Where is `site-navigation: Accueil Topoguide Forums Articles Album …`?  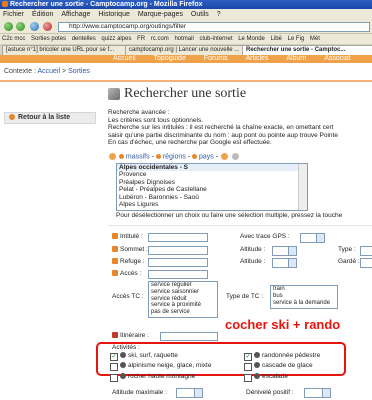 site-navigation: Accueil Topoguide Forums Articles Album … is located at coordinates (238, 59).